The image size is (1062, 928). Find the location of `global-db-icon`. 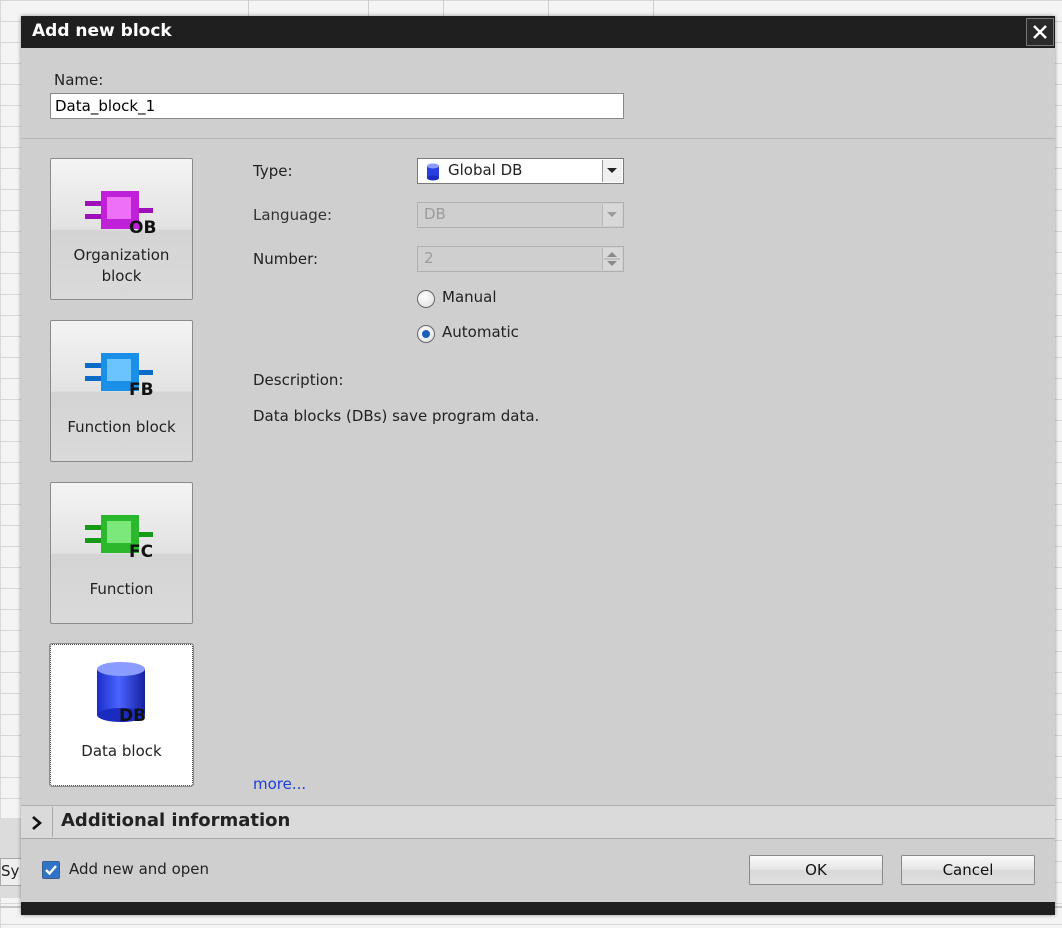

global-db-icon is located at coordinates (433, 174).